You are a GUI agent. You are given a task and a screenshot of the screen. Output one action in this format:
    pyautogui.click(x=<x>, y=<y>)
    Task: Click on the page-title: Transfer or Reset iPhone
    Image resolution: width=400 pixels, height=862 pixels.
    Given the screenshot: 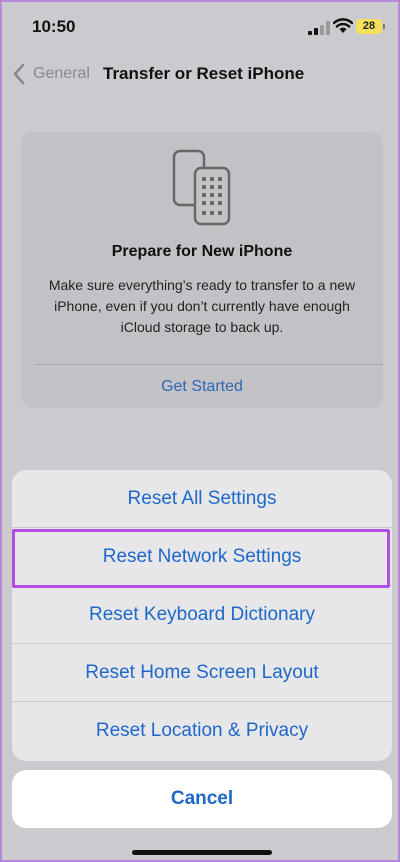 What is the action you would take?
    pyautogui.click(x=204, y=73)
    